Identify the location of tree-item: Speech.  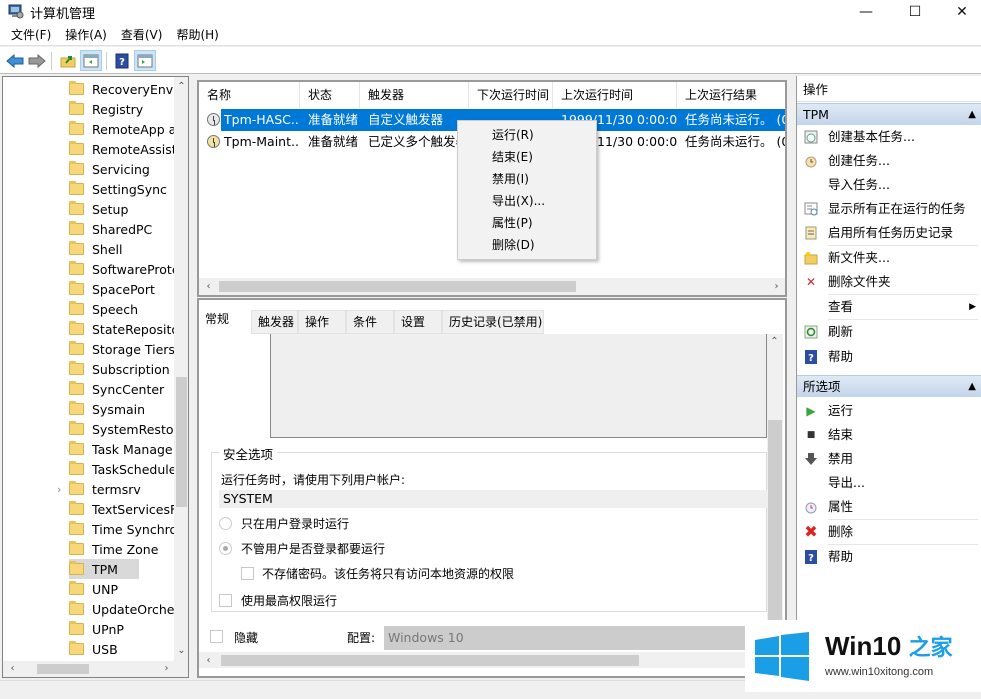
(122, 309).